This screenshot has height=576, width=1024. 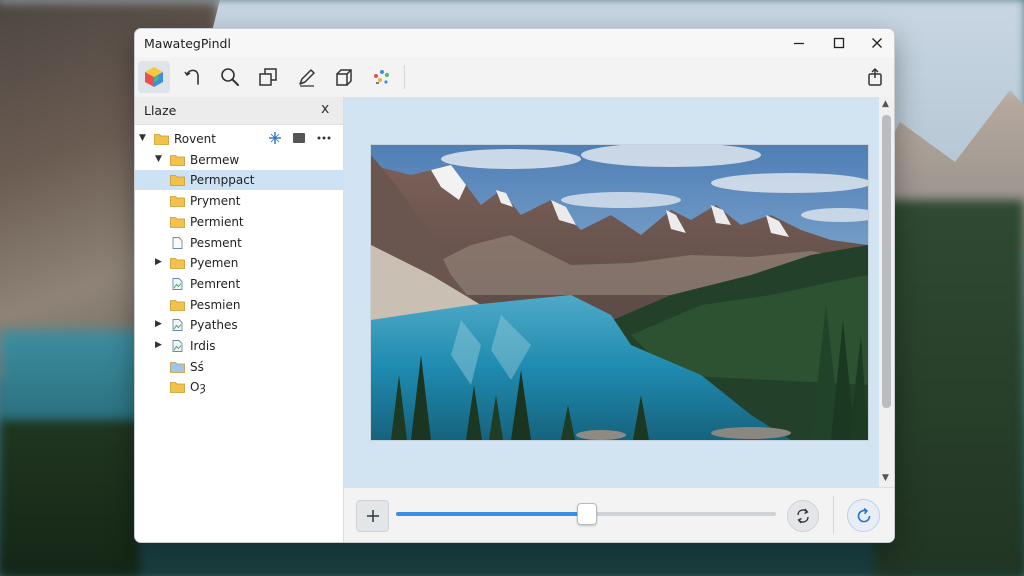 What do you see at coordinates (833, 515) in the screenshot?
I see `bottom-bar-separator` at bounding box center [833, 515].